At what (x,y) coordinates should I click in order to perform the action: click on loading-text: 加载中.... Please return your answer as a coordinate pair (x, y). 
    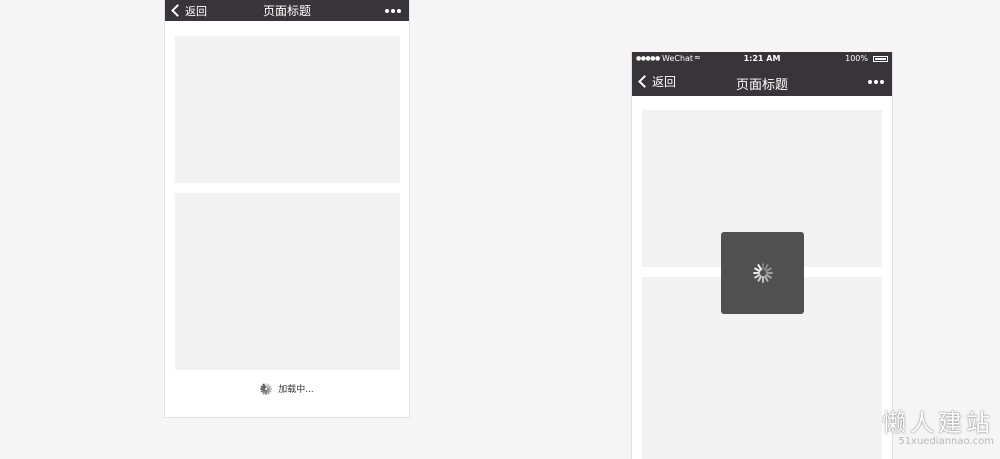
    Looking at the image, I should click on (296, 390).